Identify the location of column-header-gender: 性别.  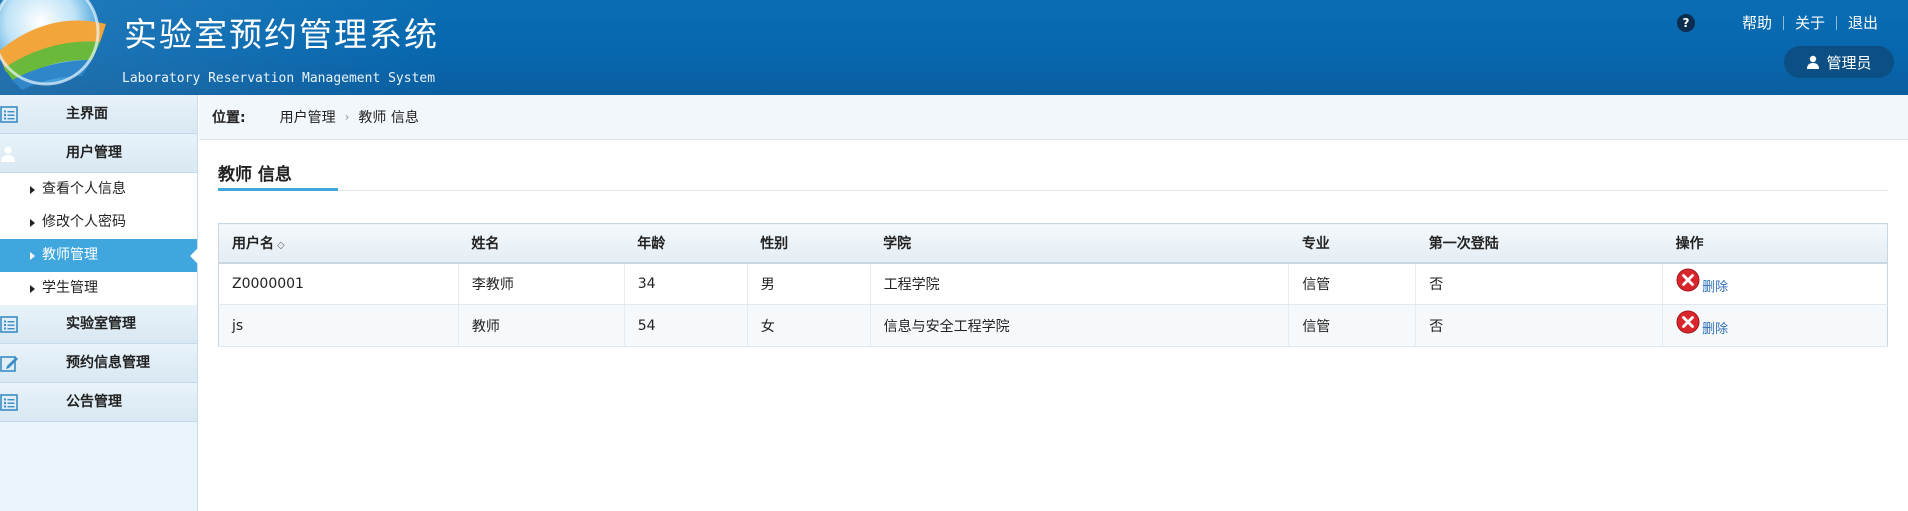
(809, 243).